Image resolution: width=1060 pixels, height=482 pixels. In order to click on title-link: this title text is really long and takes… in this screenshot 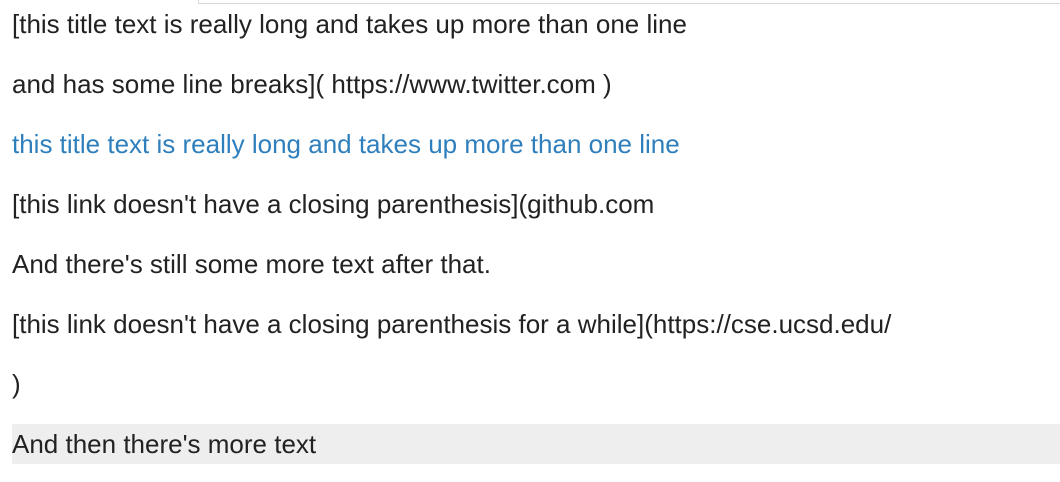, I will do `click(346, 144)`.